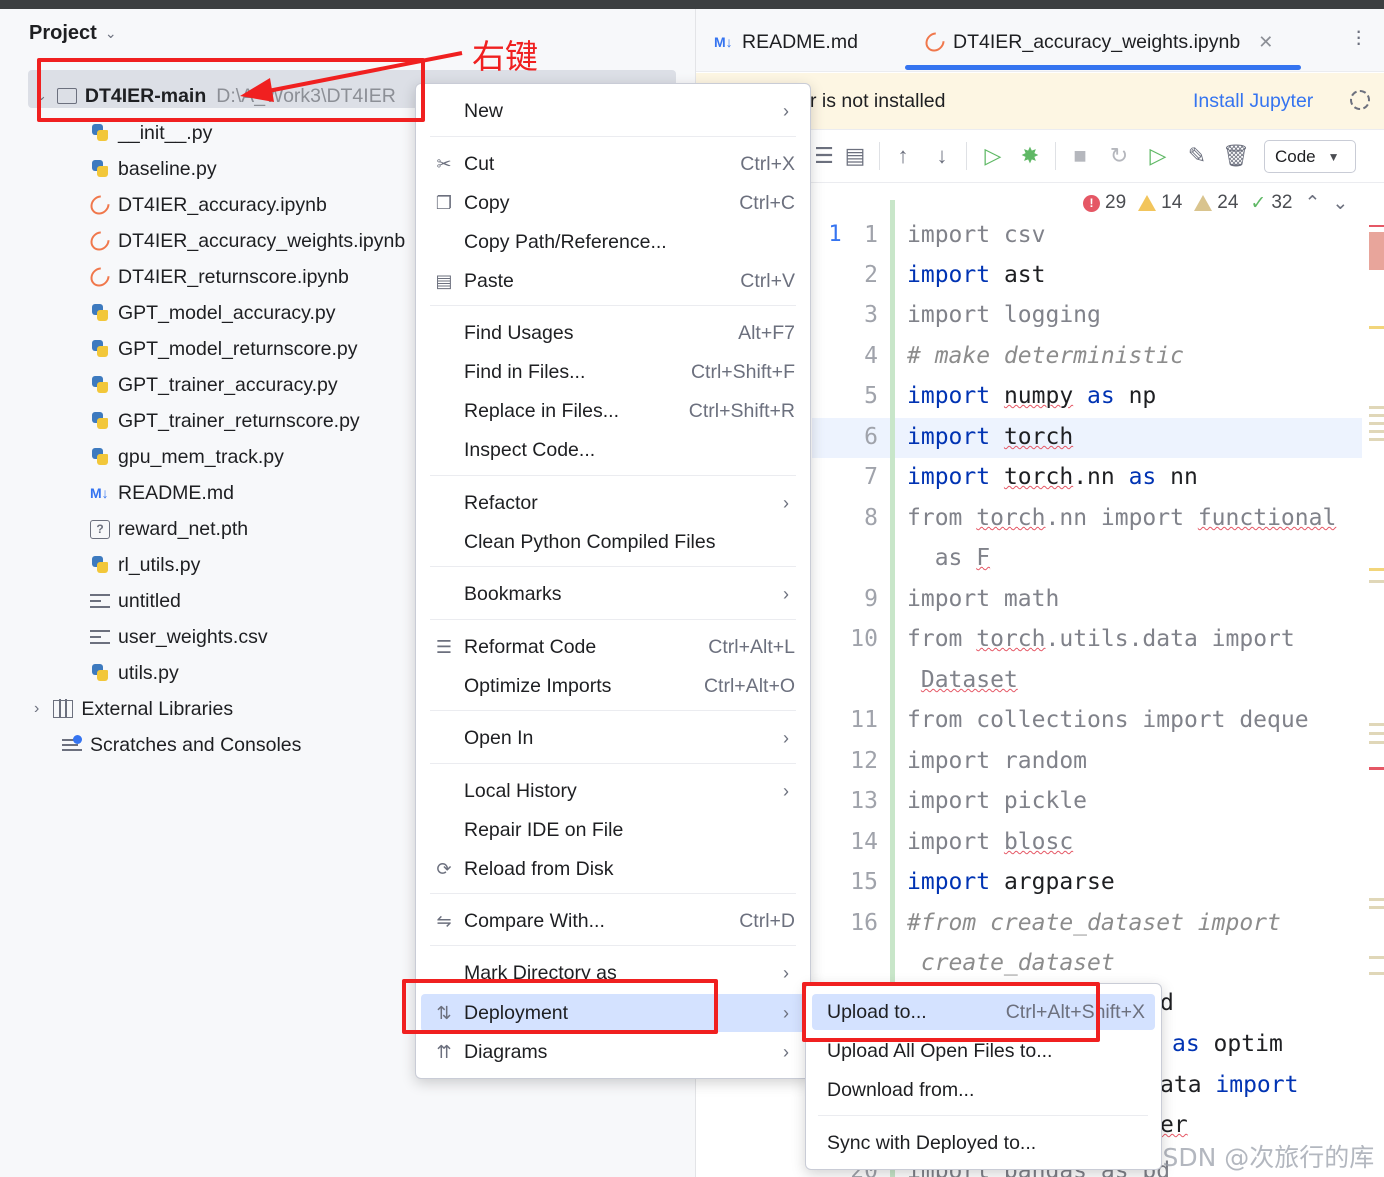 This screenshot has height=1177, width=1384. I want to click on menu-item-reformat-code: ☰ Reformat Code Ctrl+Alt+L, so click(613, 647).